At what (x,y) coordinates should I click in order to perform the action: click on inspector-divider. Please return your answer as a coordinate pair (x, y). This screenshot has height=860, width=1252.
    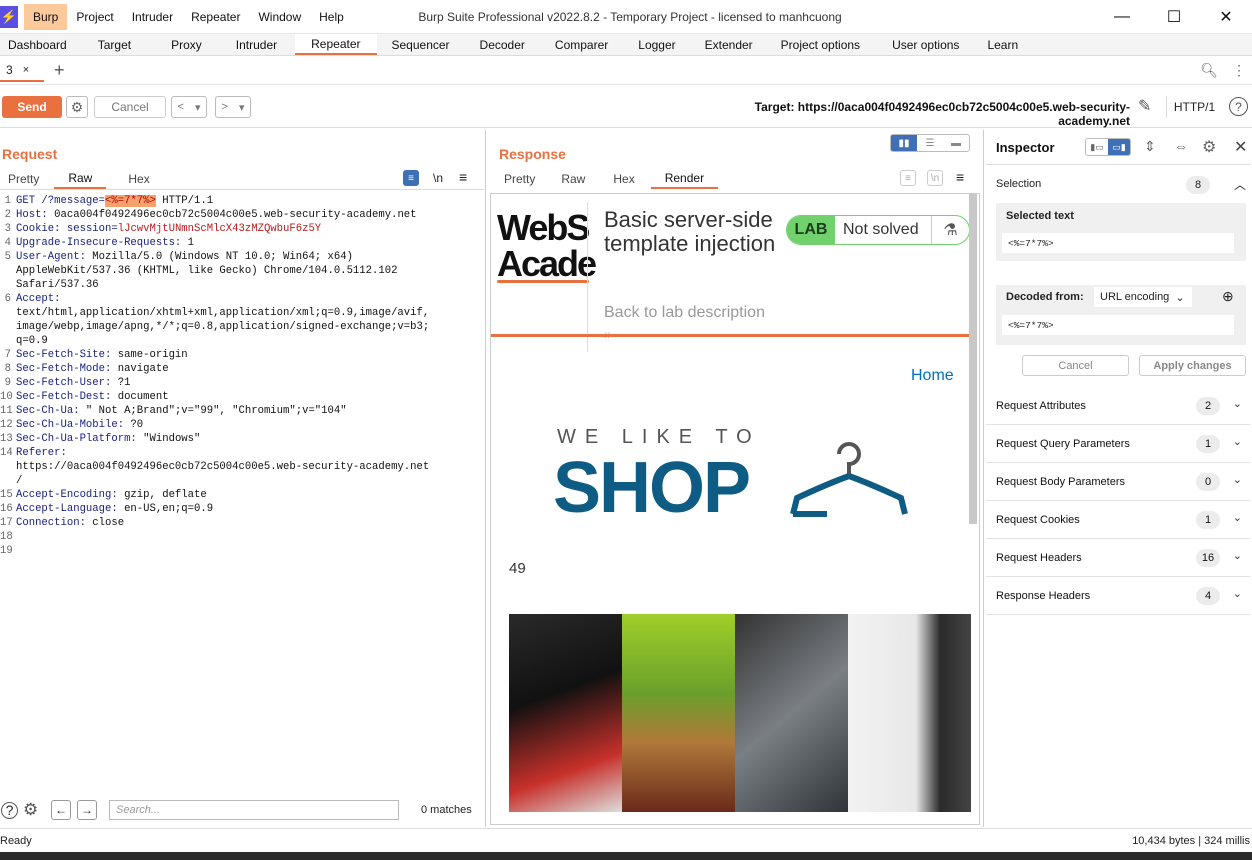
    Looking at the image, I should click on (1118, 164).